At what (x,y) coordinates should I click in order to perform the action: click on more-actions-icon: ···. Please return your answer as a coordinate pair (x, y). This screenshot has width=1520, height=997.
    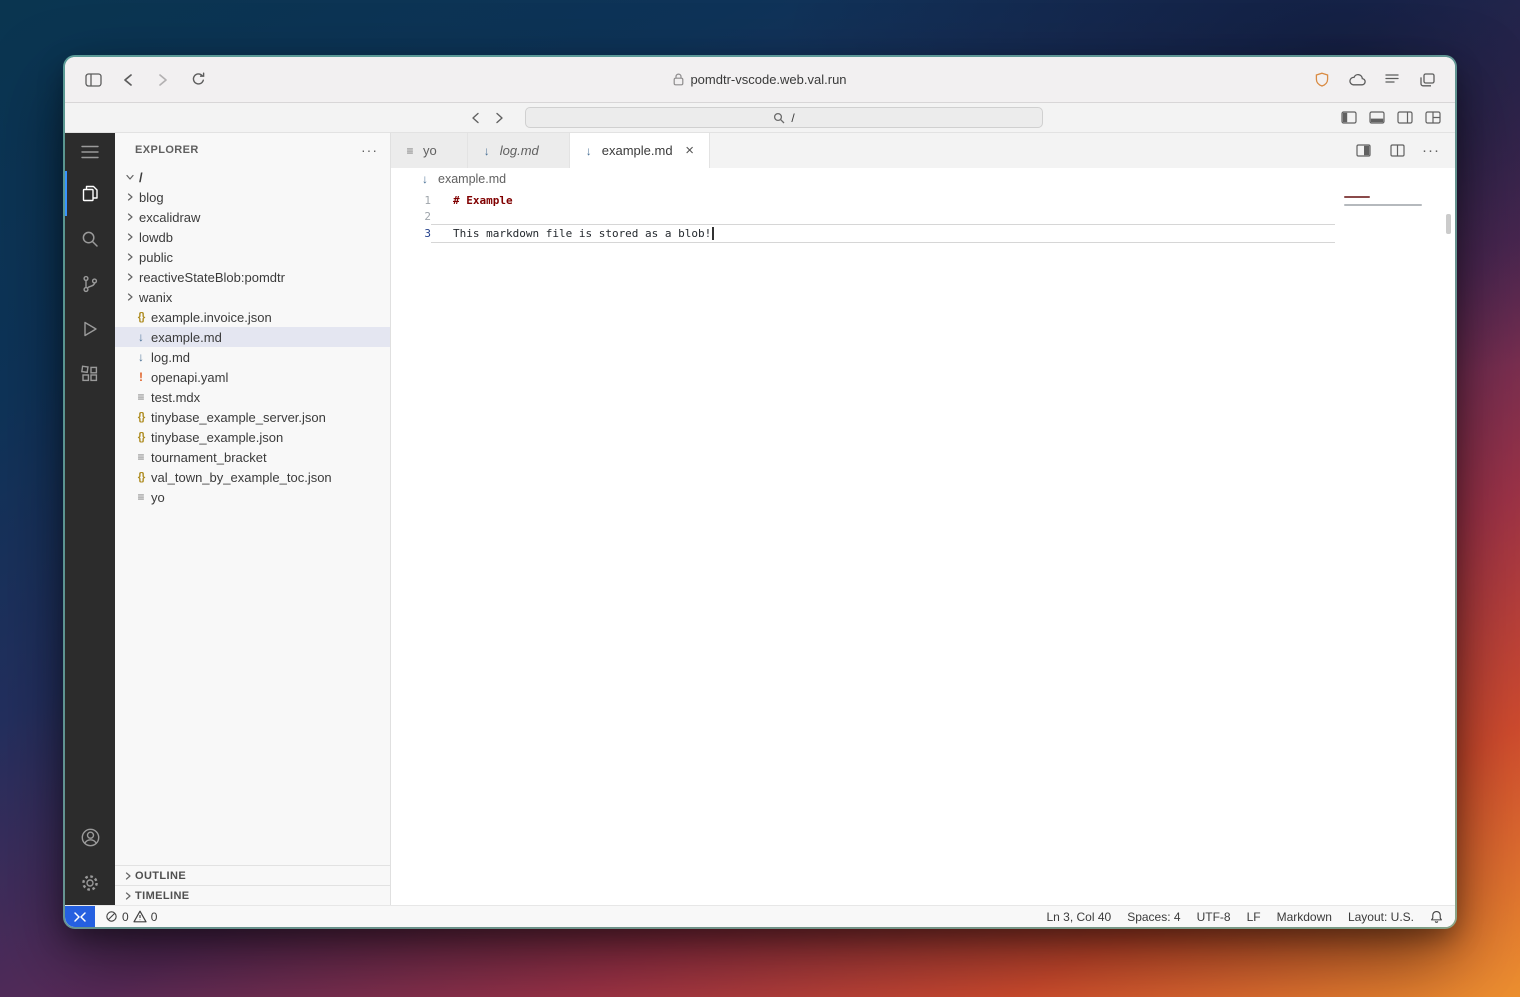
    Looking at the image, I should click on (1431, 151).